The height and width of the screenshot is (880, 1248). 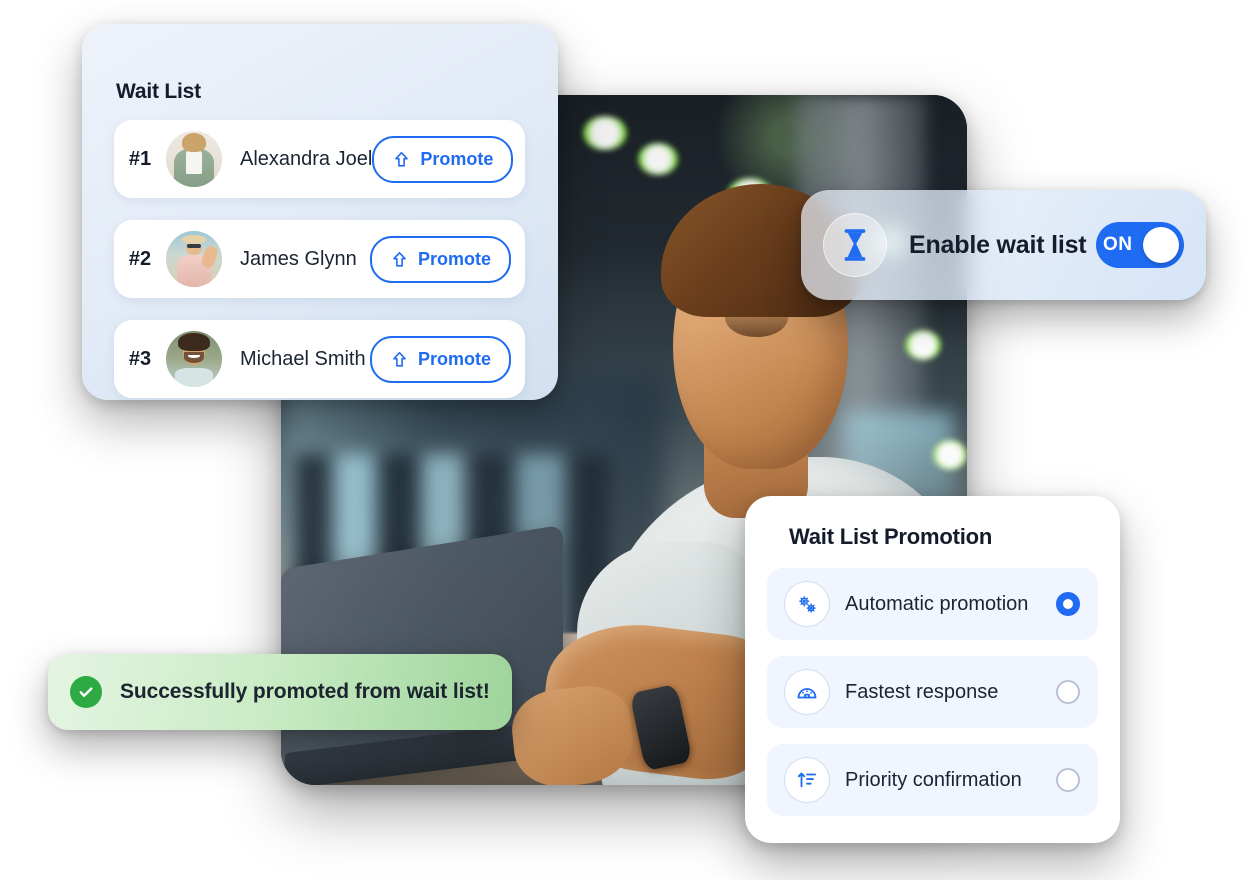 I want to click on wait-list-title: Wait List, so click(x=158, y=91).